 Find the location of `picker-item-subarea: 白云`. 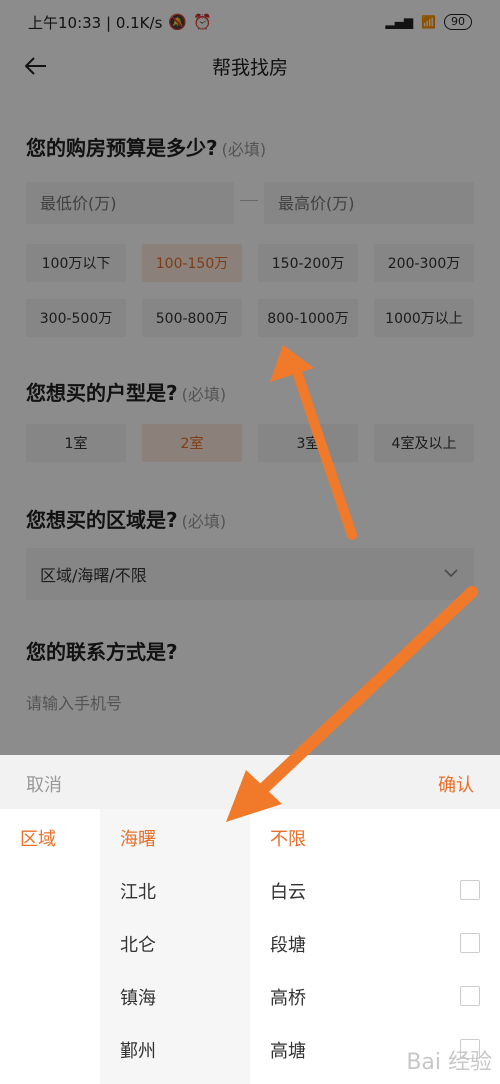

picker-item-subarea: 白云 is located at coordinates (288, 891).